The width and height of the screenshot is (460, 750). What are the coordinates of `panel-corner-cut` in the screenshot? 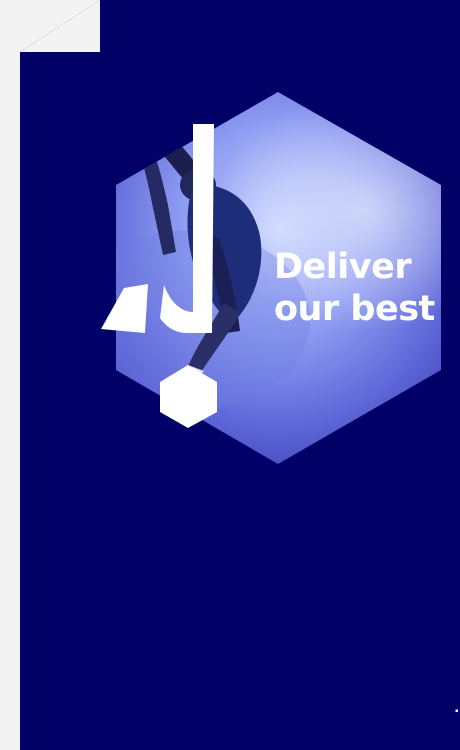 It's located at (60, 26).